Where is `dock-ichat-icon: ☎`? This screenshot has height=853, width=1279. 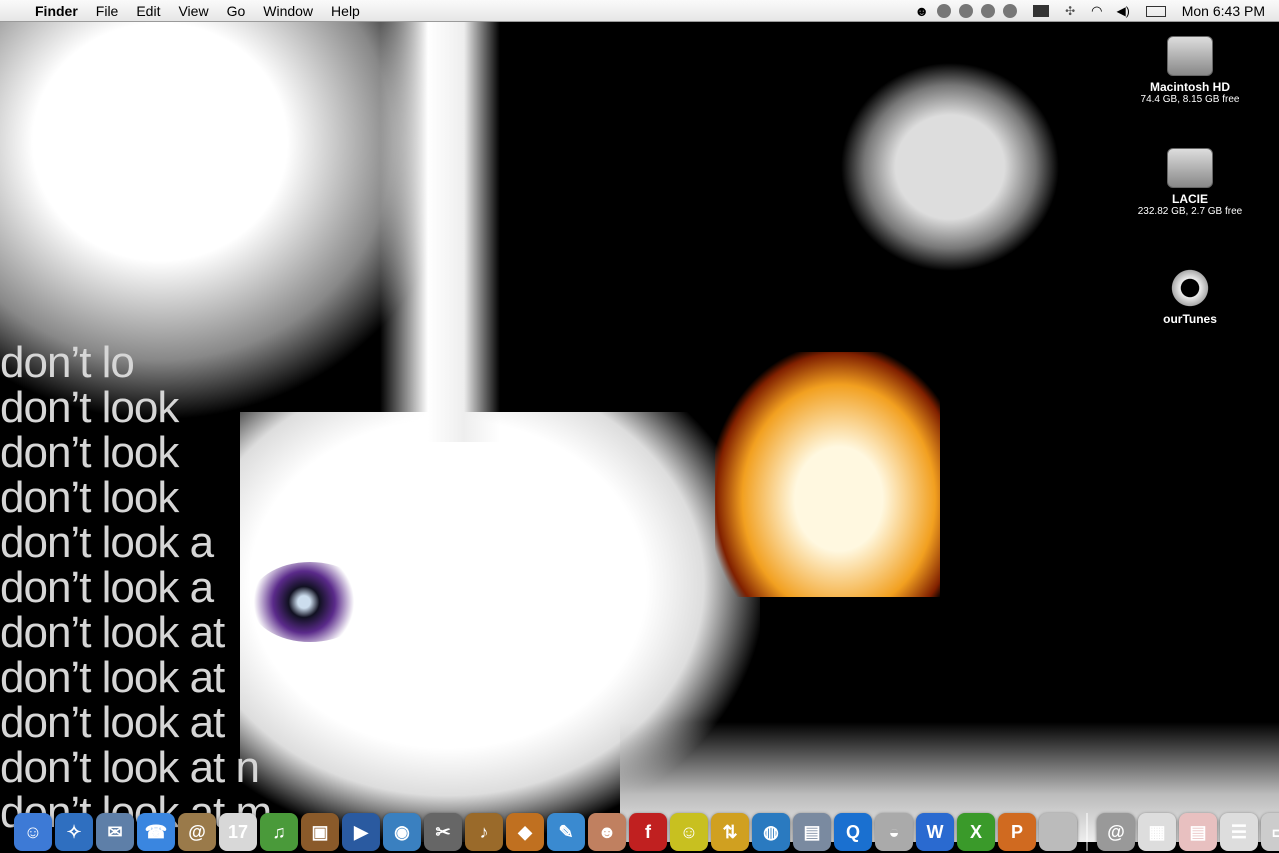
dock-ichat-icon: ☎ is located at coordinates (156, 832).